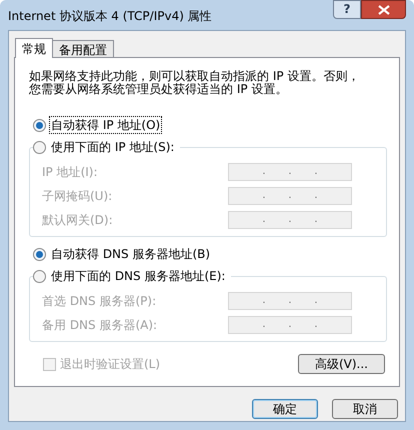  I want to click on close-button, so click(383, 9).